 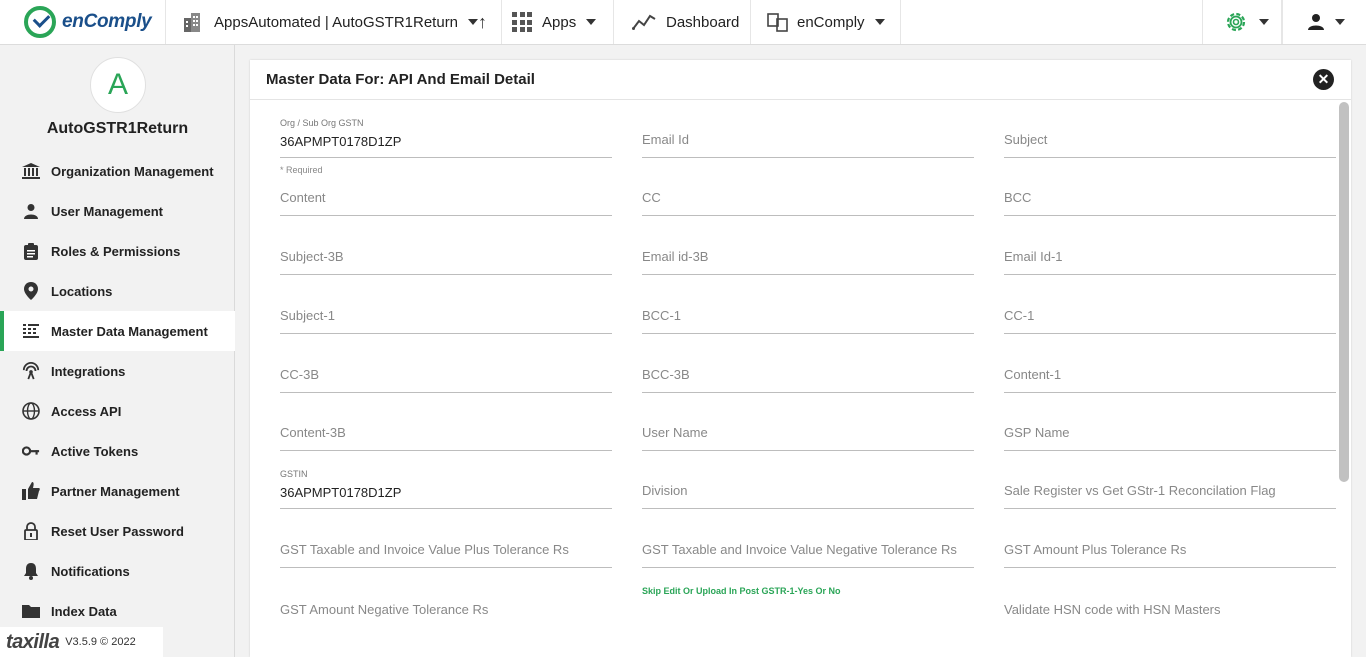 I want to click on gsp-name-field: GSP Name, so click(x=1170, y=431).